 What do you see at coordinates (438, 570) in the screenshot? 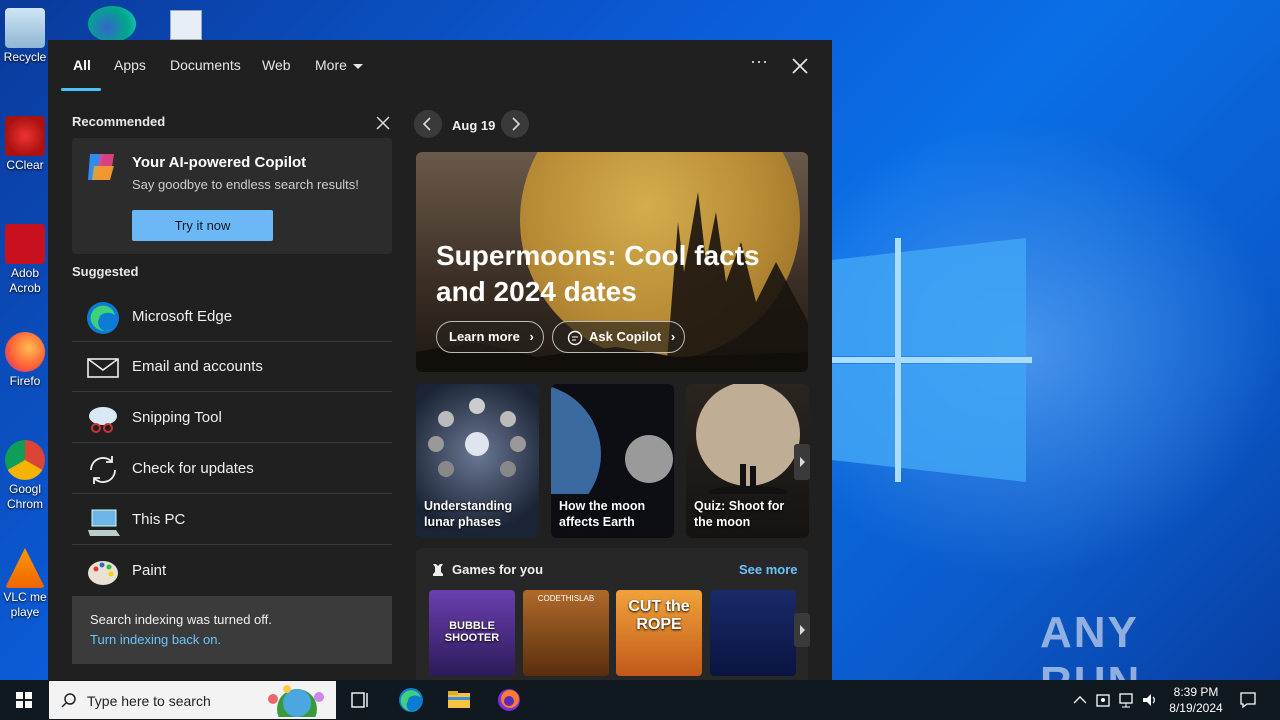
I see `chess-piece-icon` at bounding box center [438, 570].